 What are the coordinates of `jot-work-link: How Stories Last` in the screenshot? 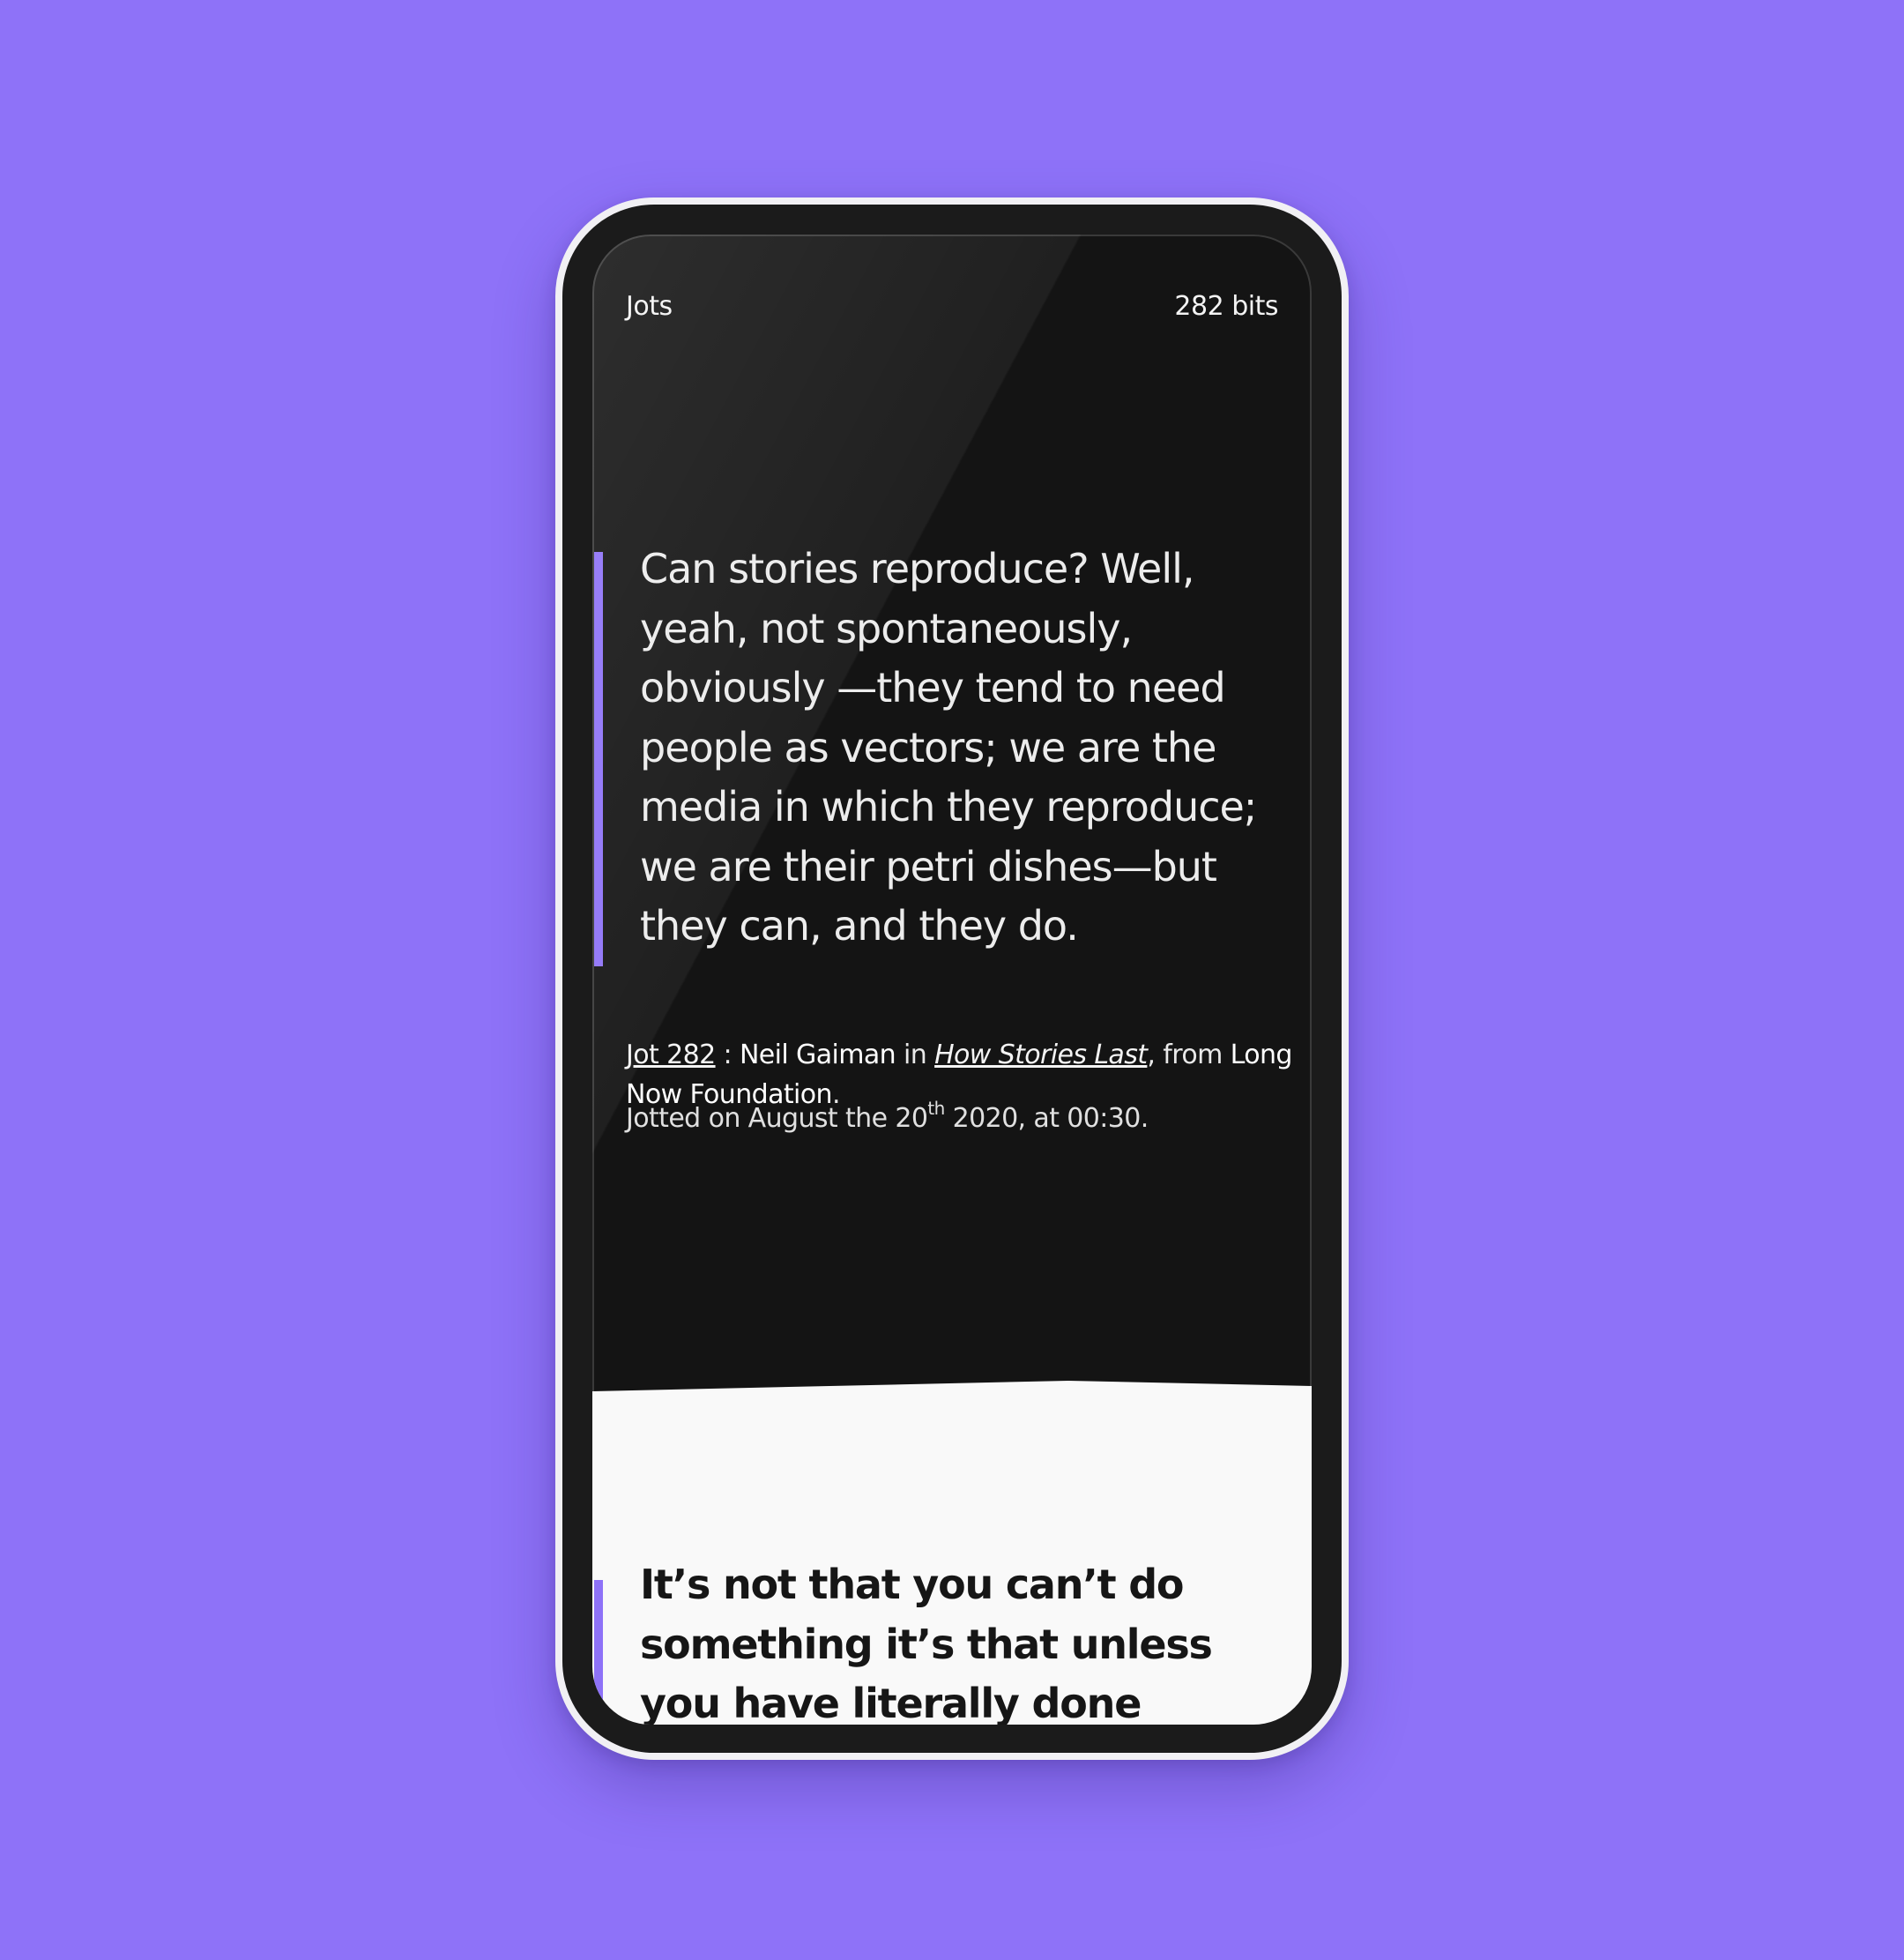 It's located at (1041, 1055).